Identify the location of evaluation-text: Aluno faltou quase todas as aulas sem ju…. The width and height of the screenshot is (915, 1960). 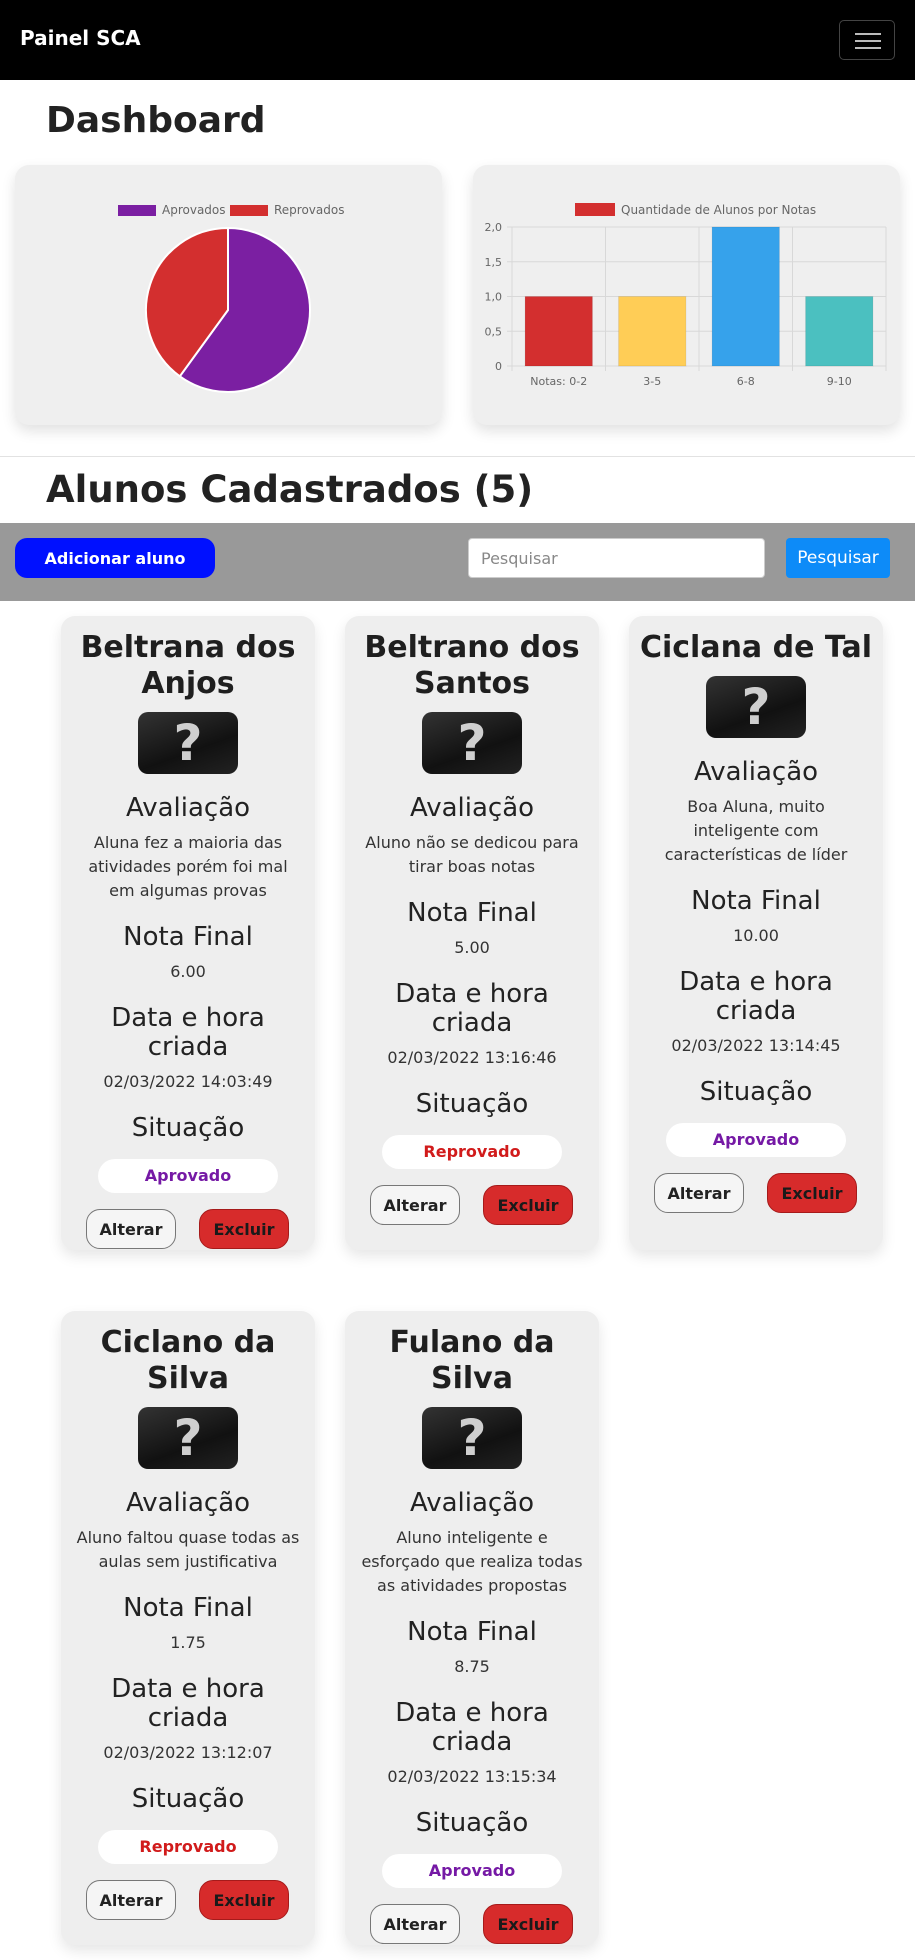
(188, 1549).